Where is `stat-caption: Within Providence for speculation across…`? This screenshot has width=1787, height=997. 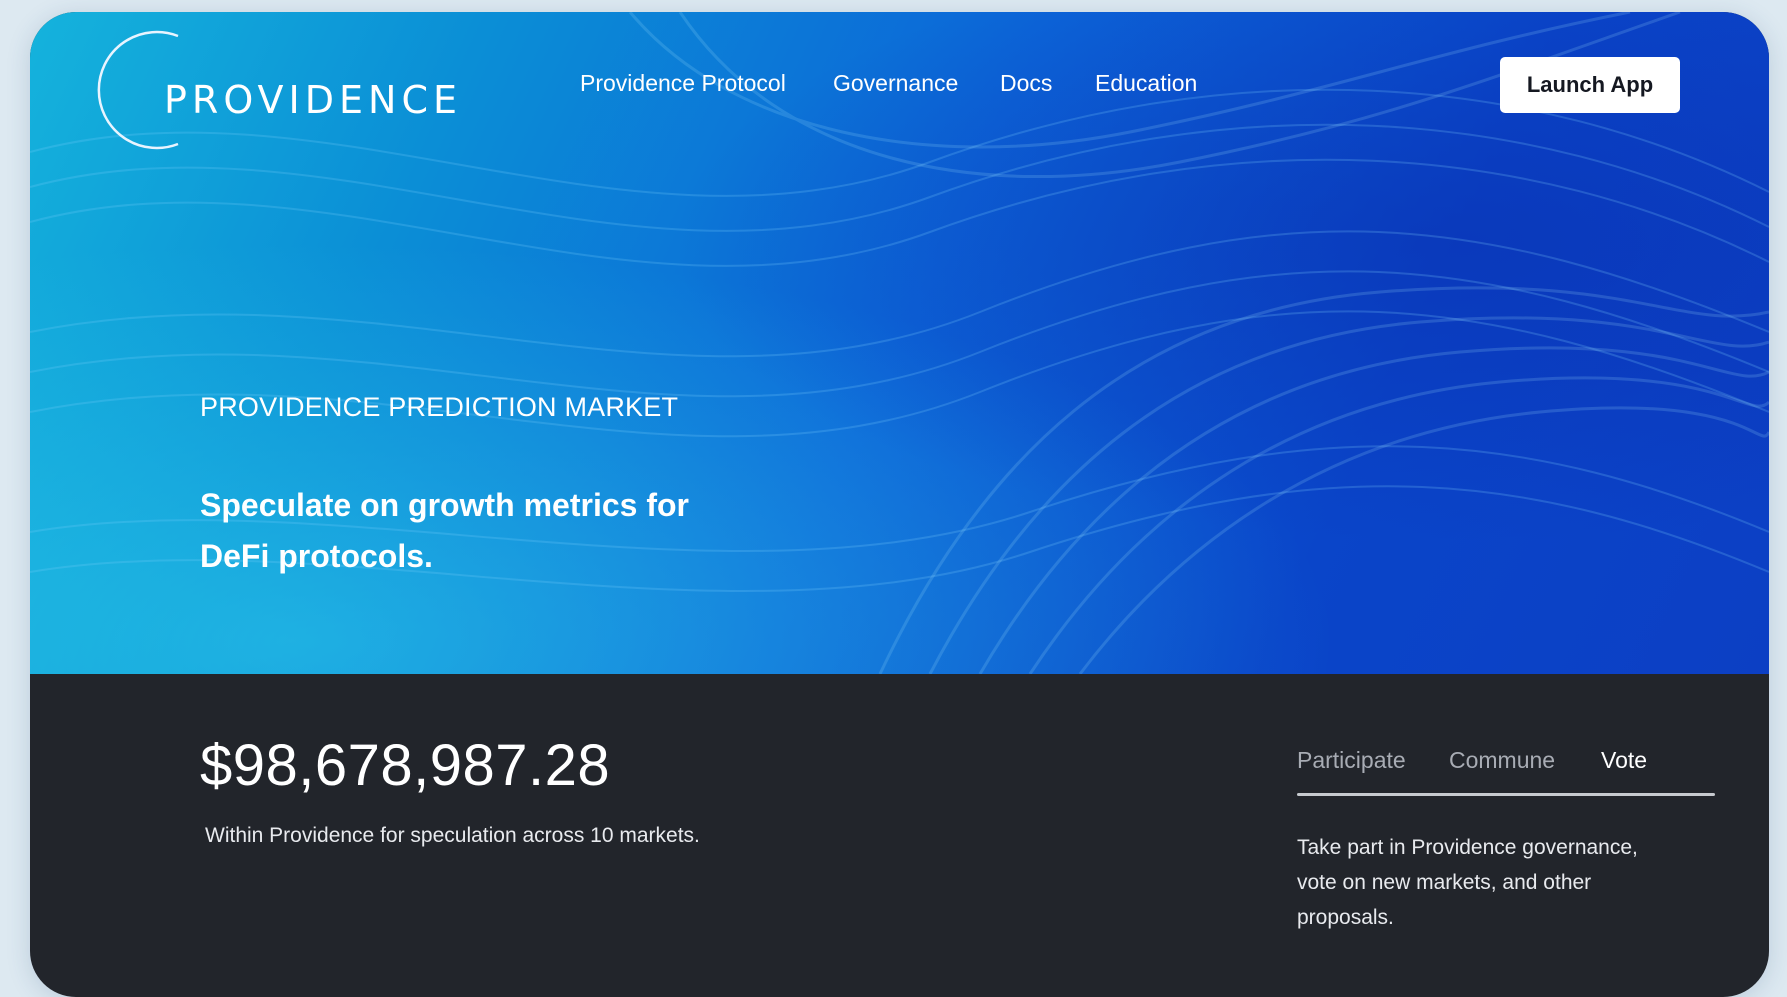 stat-caption: Within Providence for speculation across… is located at coordinates (452, 835).